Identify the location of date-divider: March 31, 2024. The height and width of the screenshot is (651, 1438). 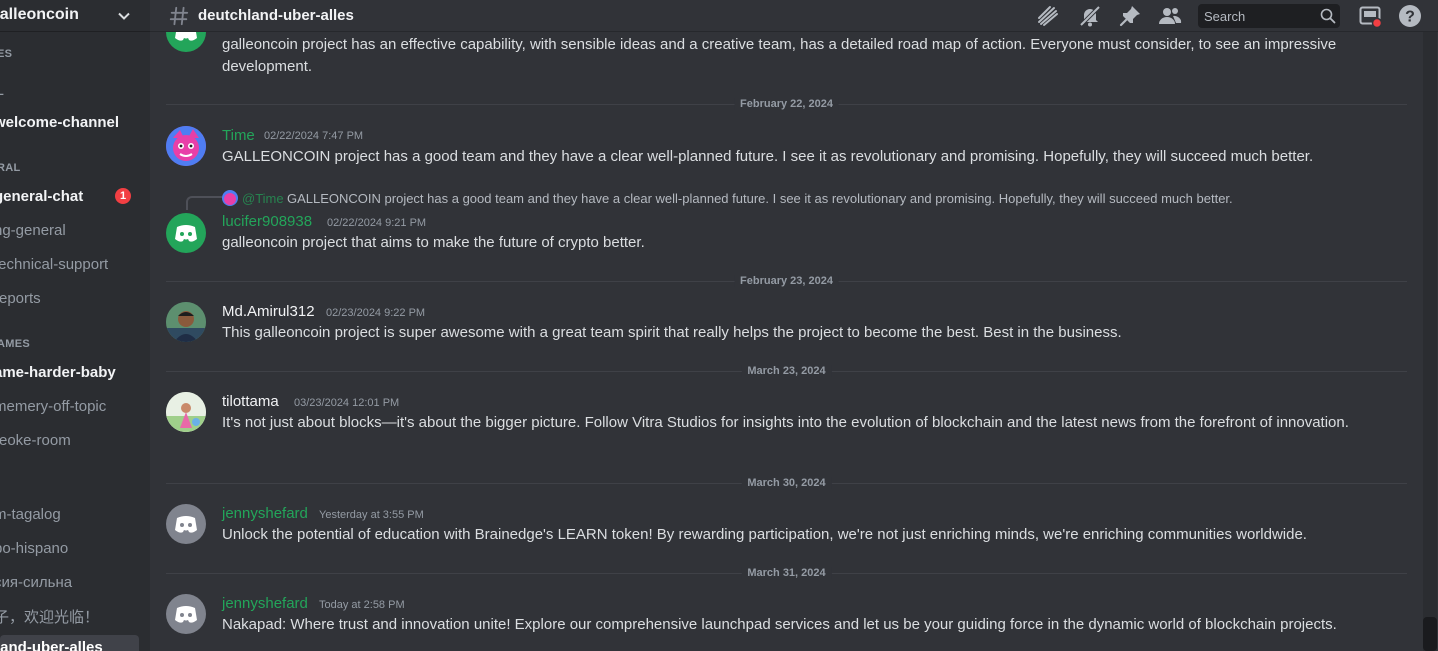
(786, 573).